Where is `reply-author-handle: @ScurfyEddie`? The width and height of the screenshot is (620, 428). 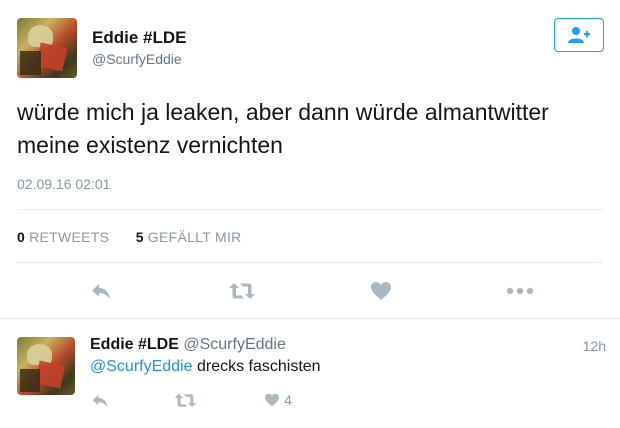 reply-author-handle: @ScurfyEddie is located at coordinates (234, 344).